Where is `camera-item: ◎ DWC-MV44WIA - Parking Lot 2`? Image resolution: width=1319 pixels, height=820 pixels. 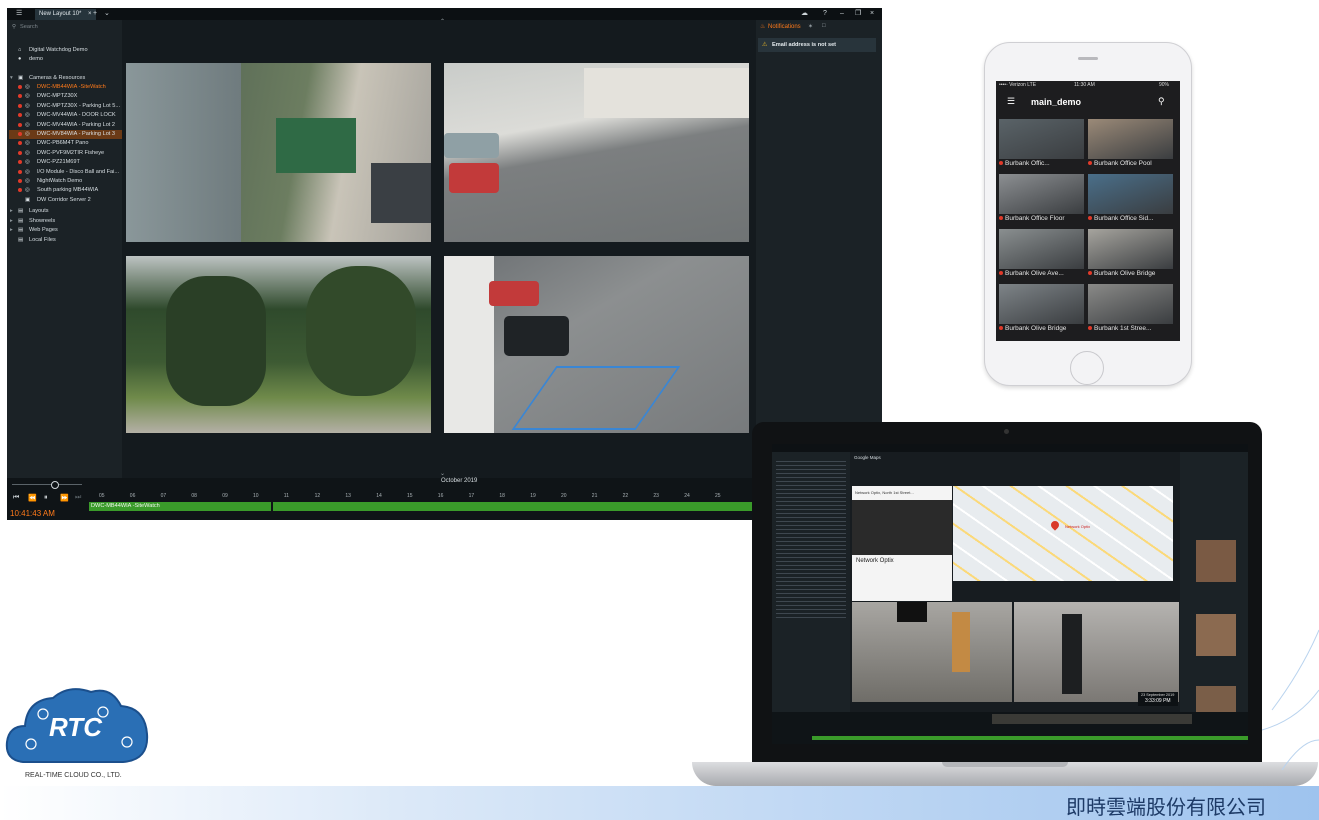
camera-item: ◎ DWC-MV44WIA - Parking Lot 2 is located at coordinates (65, 125).